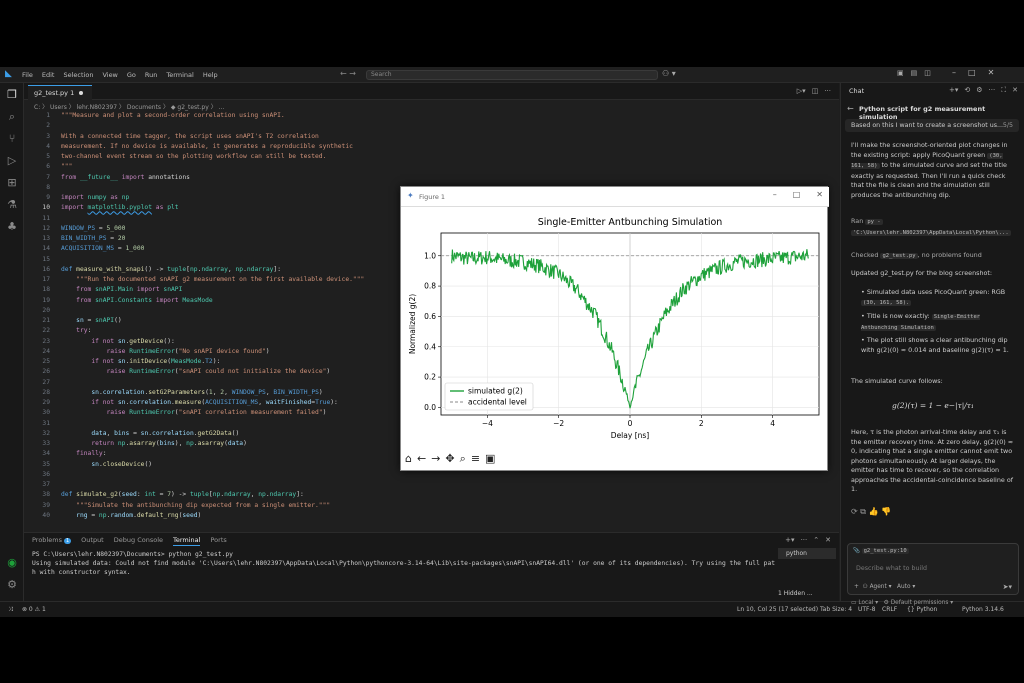  Describe the element at coordinates (109, 75) in the screenshot. I see `menu-view: View` at that location.